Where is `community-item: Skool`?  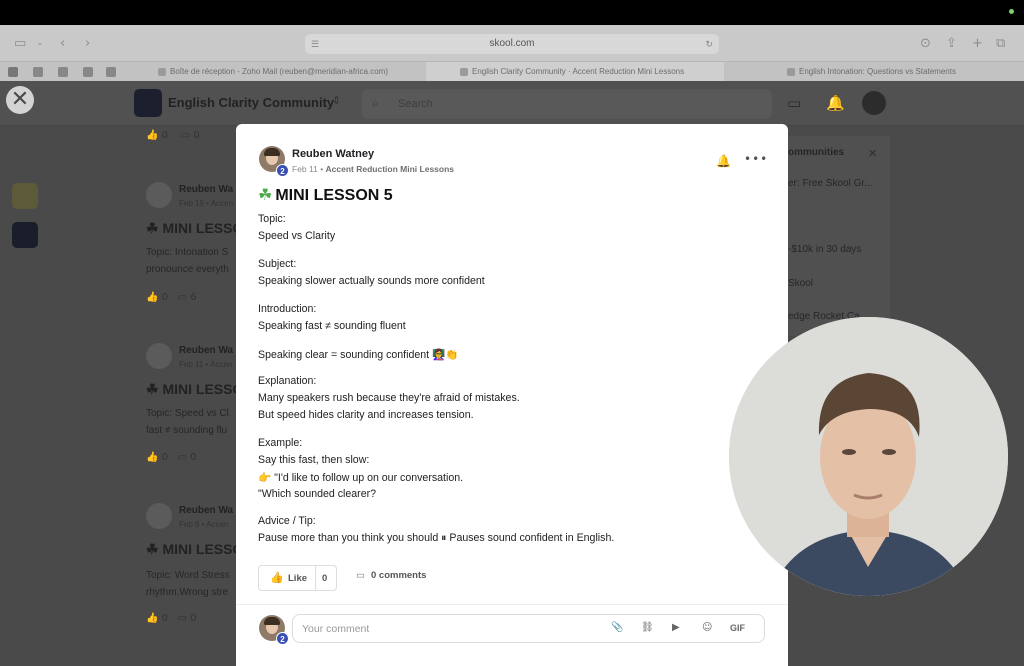
community-item: Skool is located at coordinates (800, 283).